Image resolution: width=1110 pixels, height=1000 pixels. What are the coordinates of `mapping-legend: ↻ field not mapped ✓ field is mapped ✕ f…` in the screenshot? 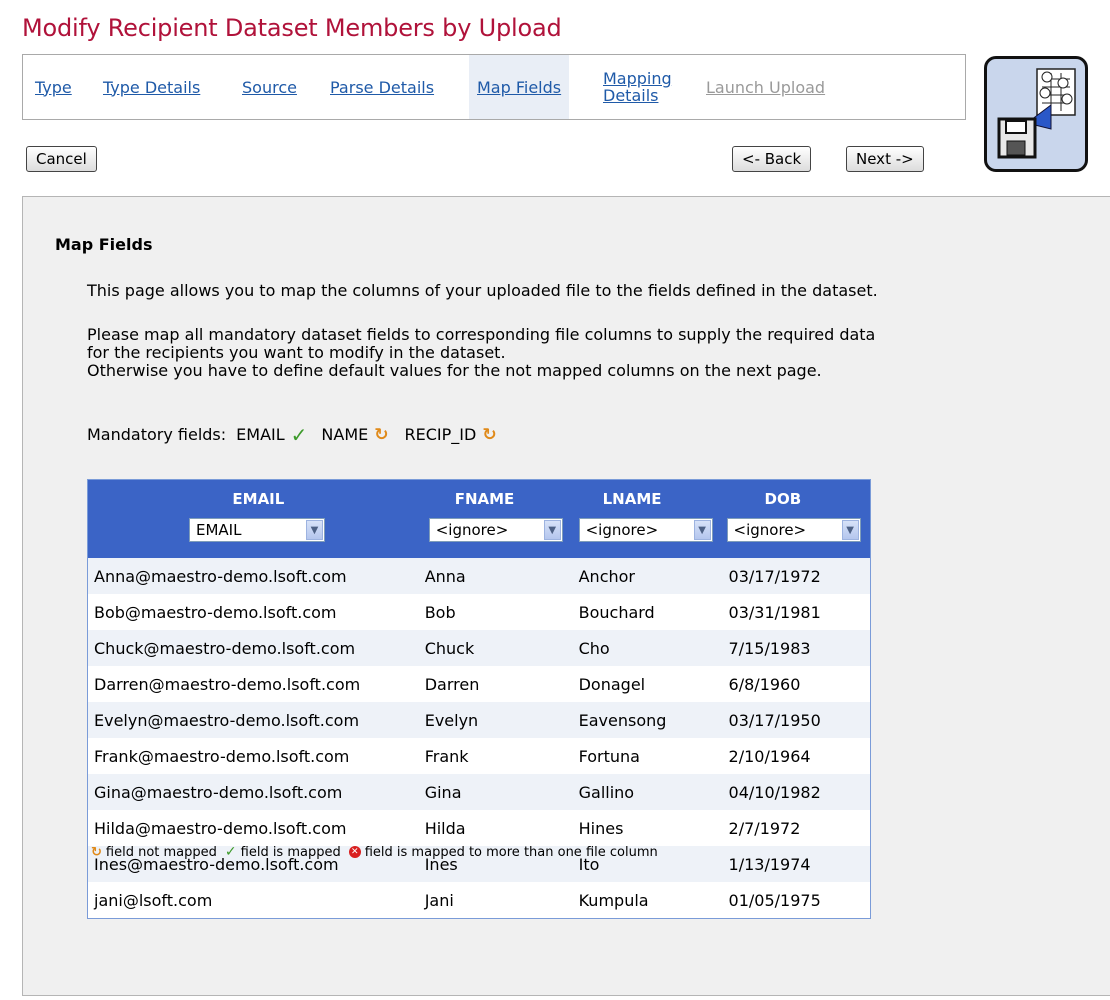 It's located at (376, 852).